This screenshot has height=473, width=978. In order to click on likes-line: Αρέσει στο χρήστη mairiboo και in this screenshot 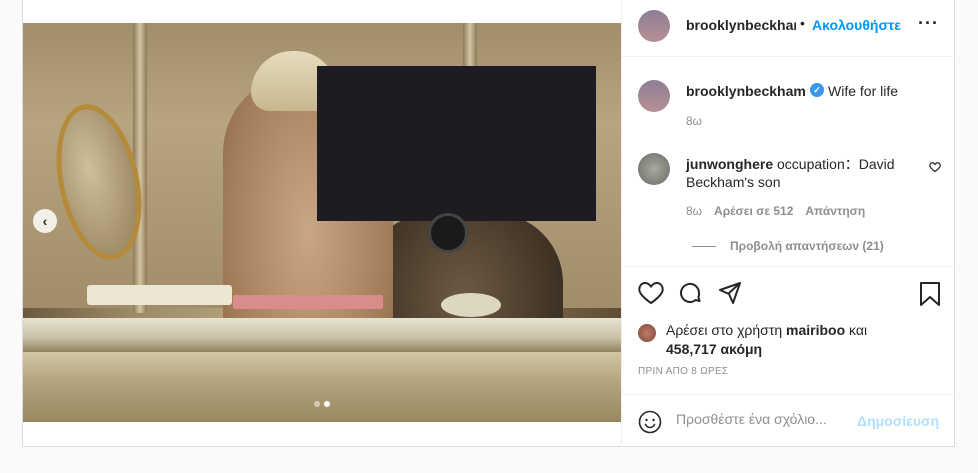, I will do `click(816, 330)`.